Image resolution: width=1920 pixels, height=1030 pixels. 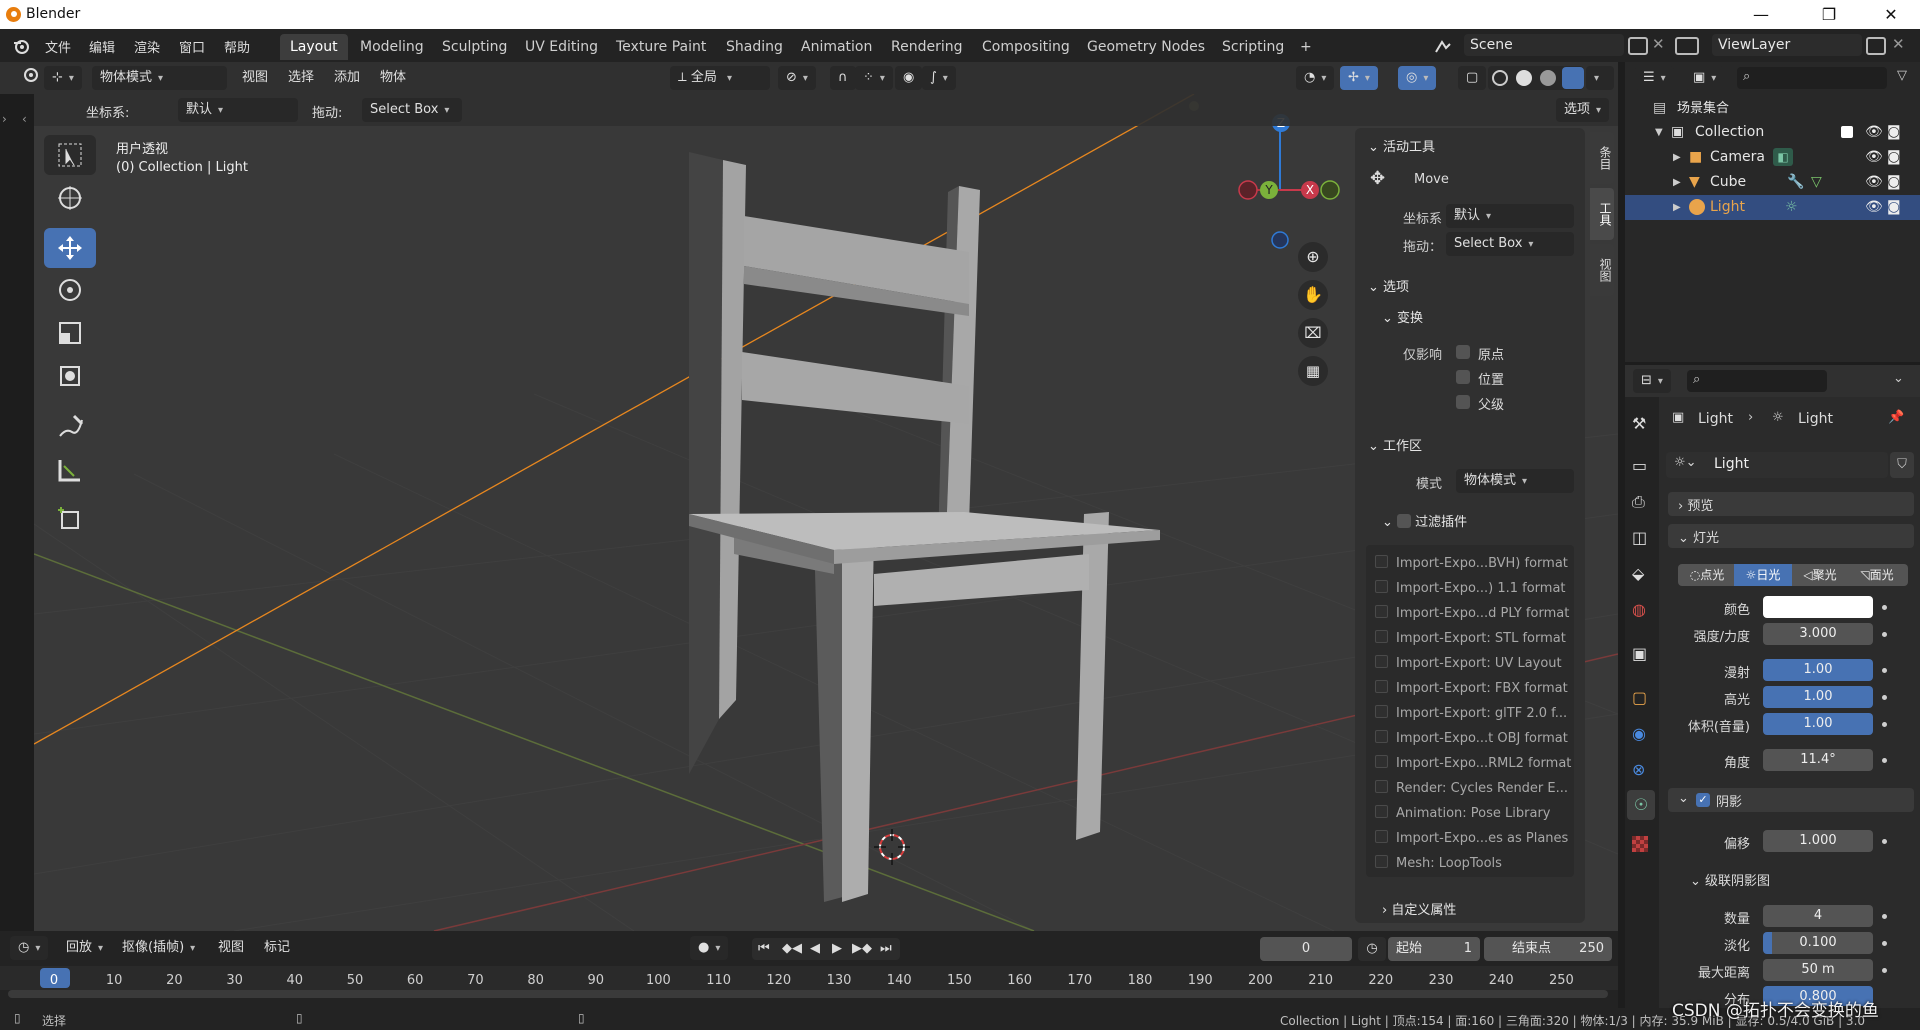 What do you see at coordinates (792, 949) in the screenshot?
I see `prev-keyframe-icon: ◆◀` at bounding box center [792, 949].